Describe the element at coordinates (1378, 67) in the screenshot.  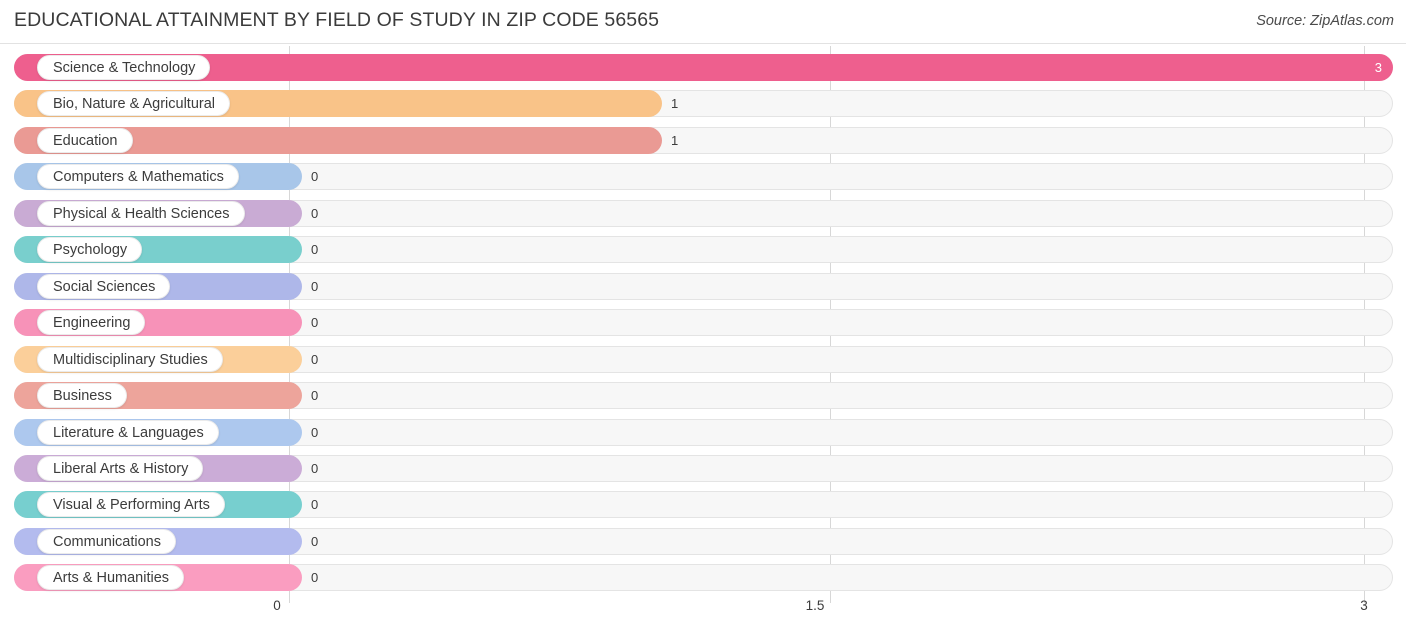
I see `bar-value-label: 3` at that location.